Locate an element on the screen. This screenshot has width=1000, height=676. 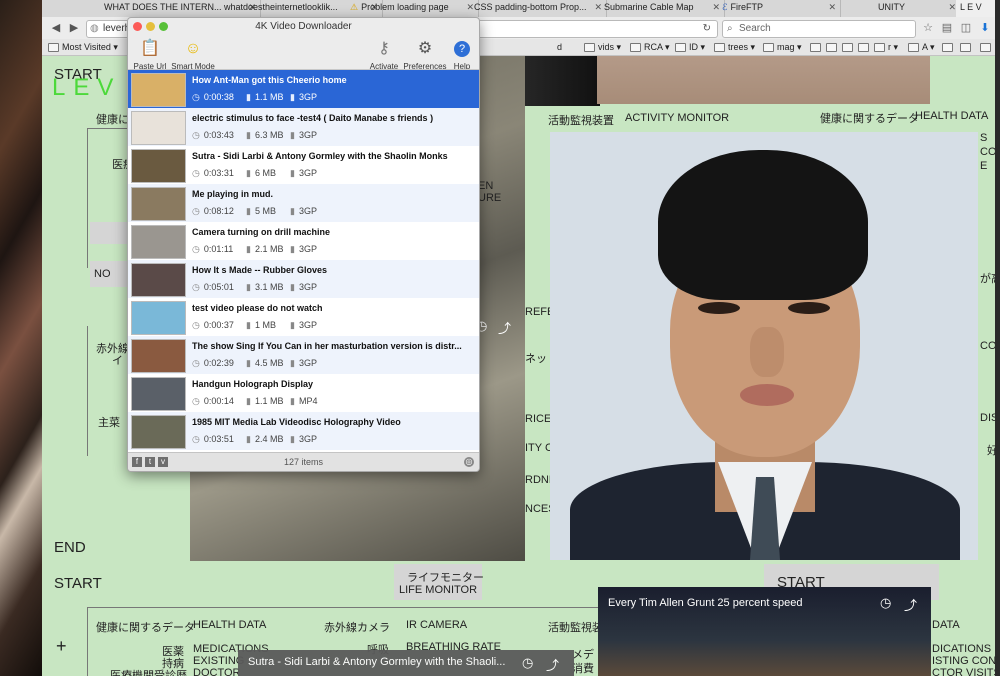
forward-icon: ▶ is located at coordinates (74, 28).